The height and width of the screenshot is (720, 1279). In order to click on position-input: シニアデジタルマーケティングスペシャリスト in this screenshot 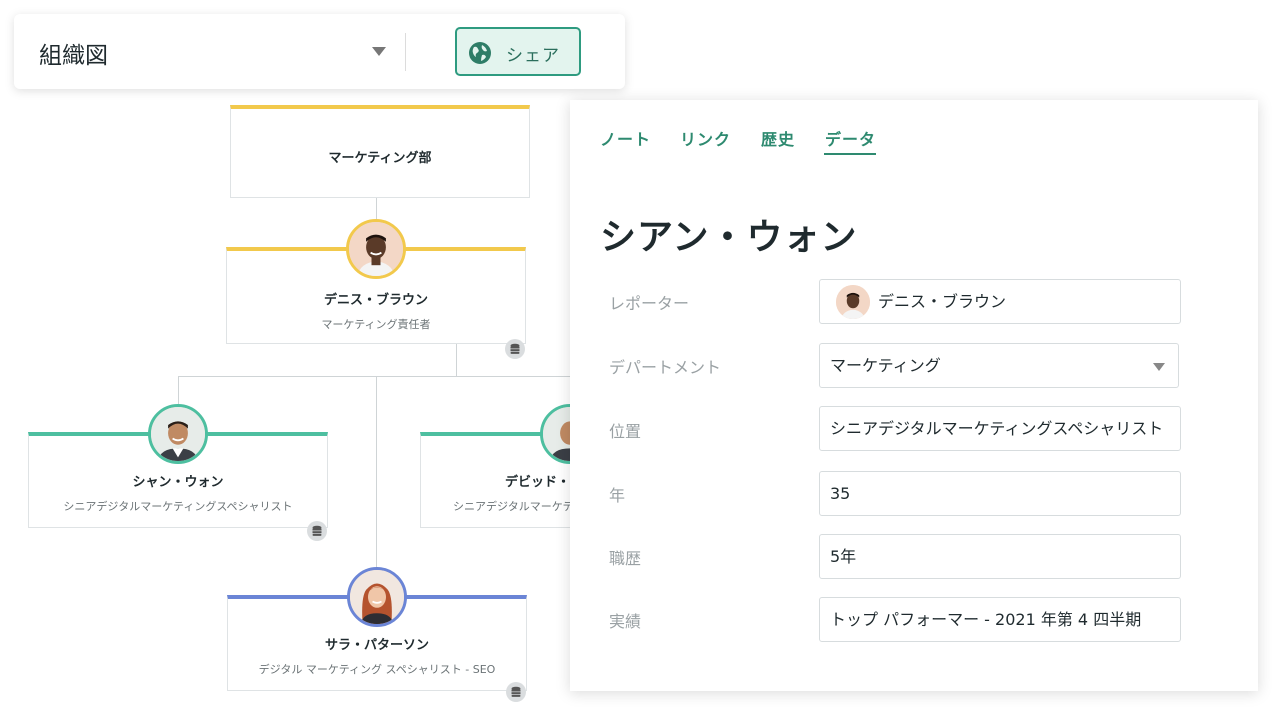, I will do `click(1000, 428)`.